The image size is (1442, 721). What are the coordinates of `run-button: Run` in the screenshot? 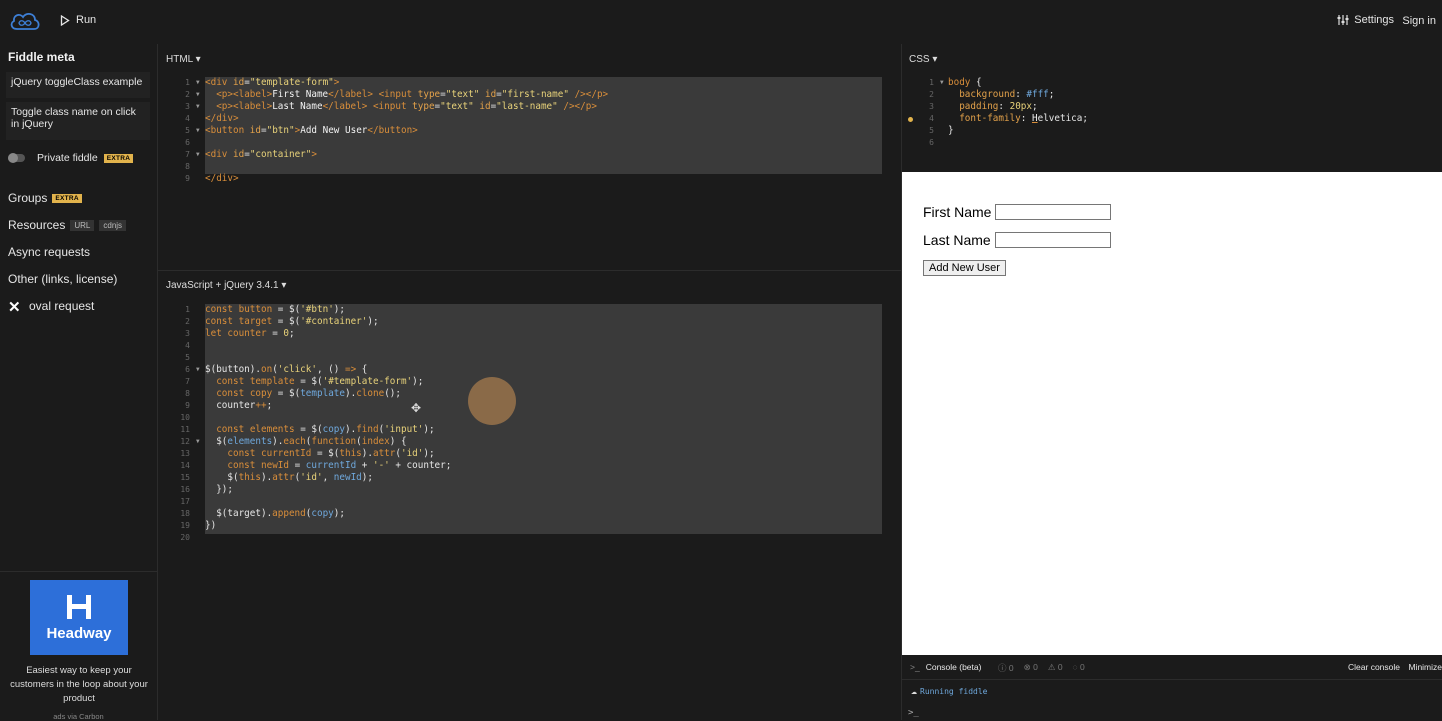 It's located at (78, 20).